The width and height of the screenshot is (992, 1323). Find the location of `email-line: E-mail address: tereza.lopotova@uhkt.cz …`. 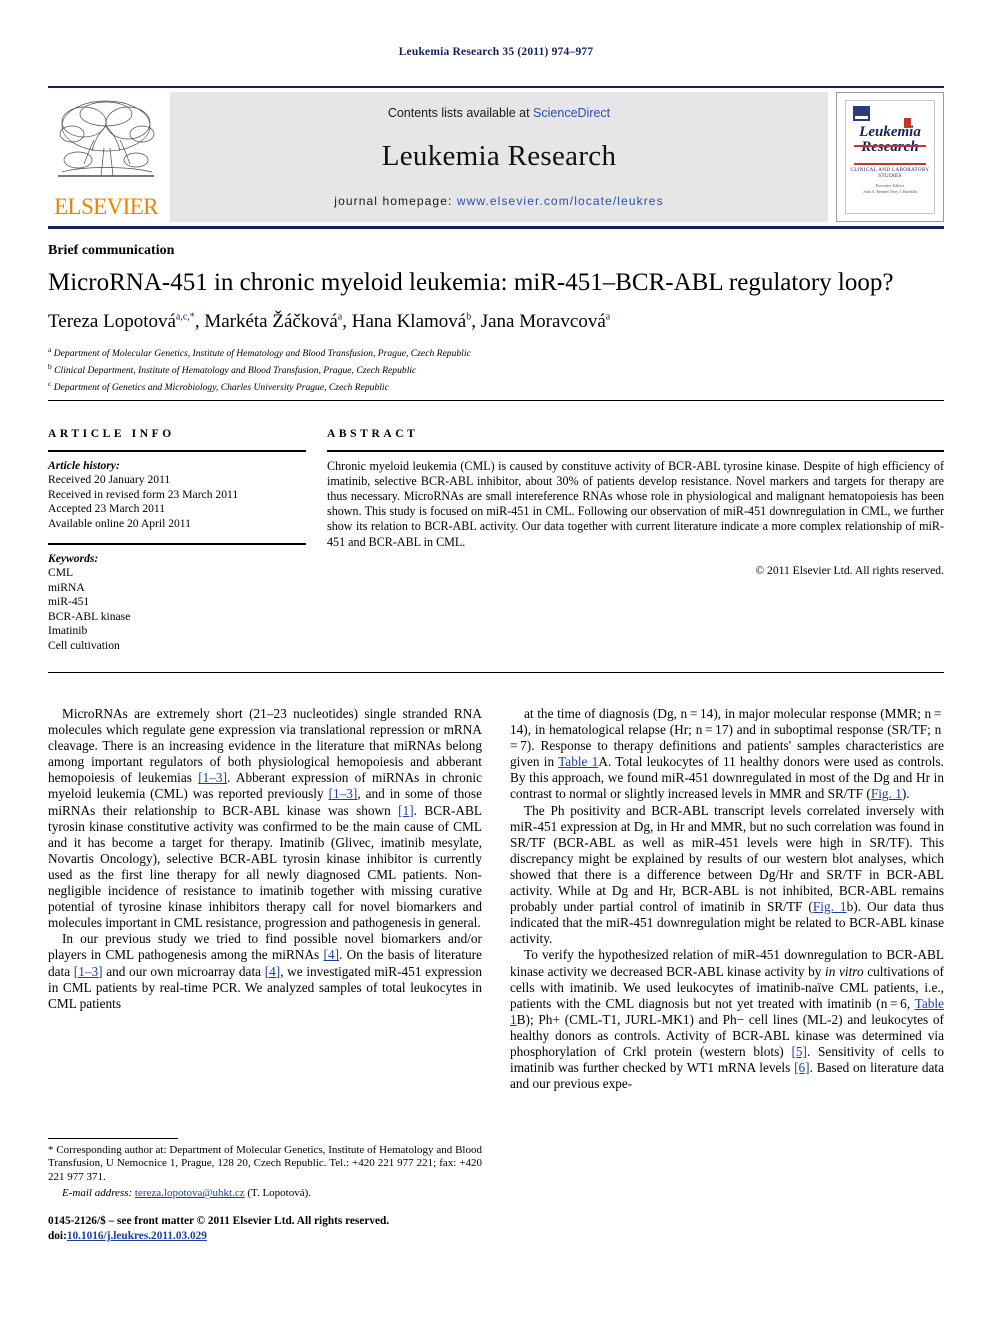

email-line: E-mail address: tereza.lopotova@uhkt.cz … is located at coordinates (265, 1193).